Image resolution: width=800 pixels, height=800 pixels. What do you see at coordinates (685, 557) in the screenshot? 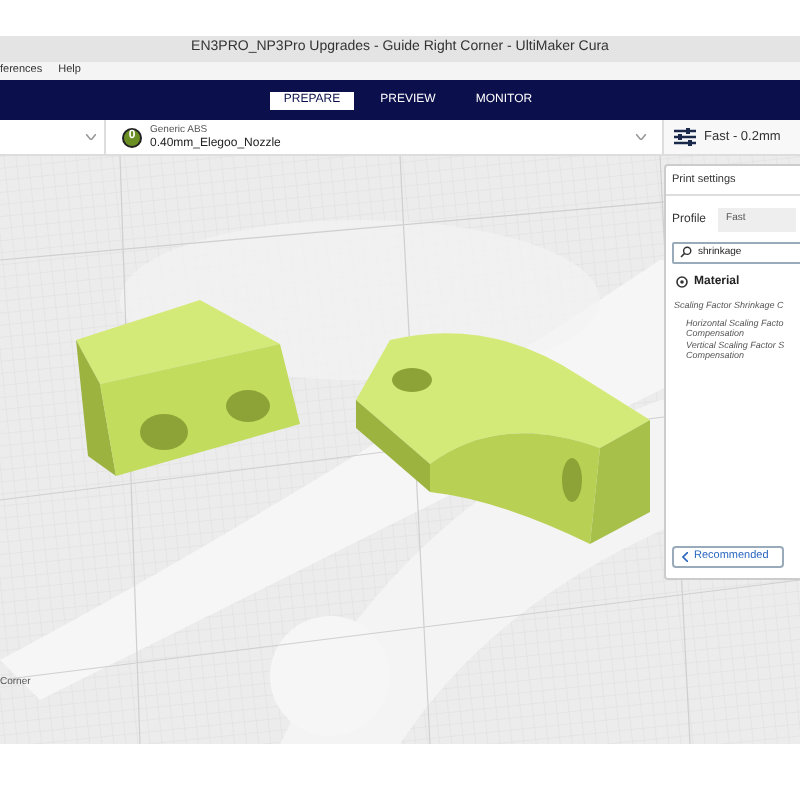
I see `chevron-left-icon` at bounding box center [685, 557].